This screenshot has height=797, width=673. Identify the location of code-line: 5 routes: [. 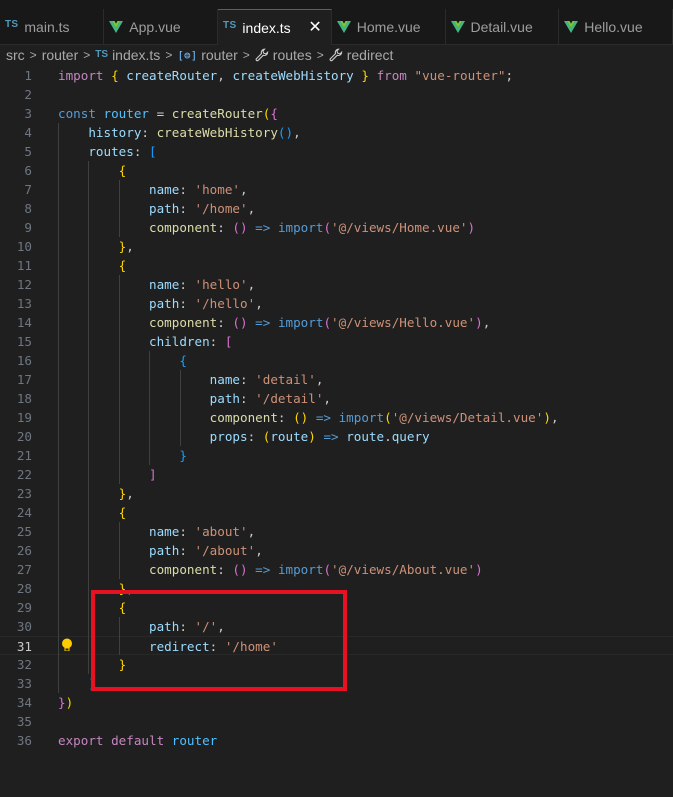
(336, 151).